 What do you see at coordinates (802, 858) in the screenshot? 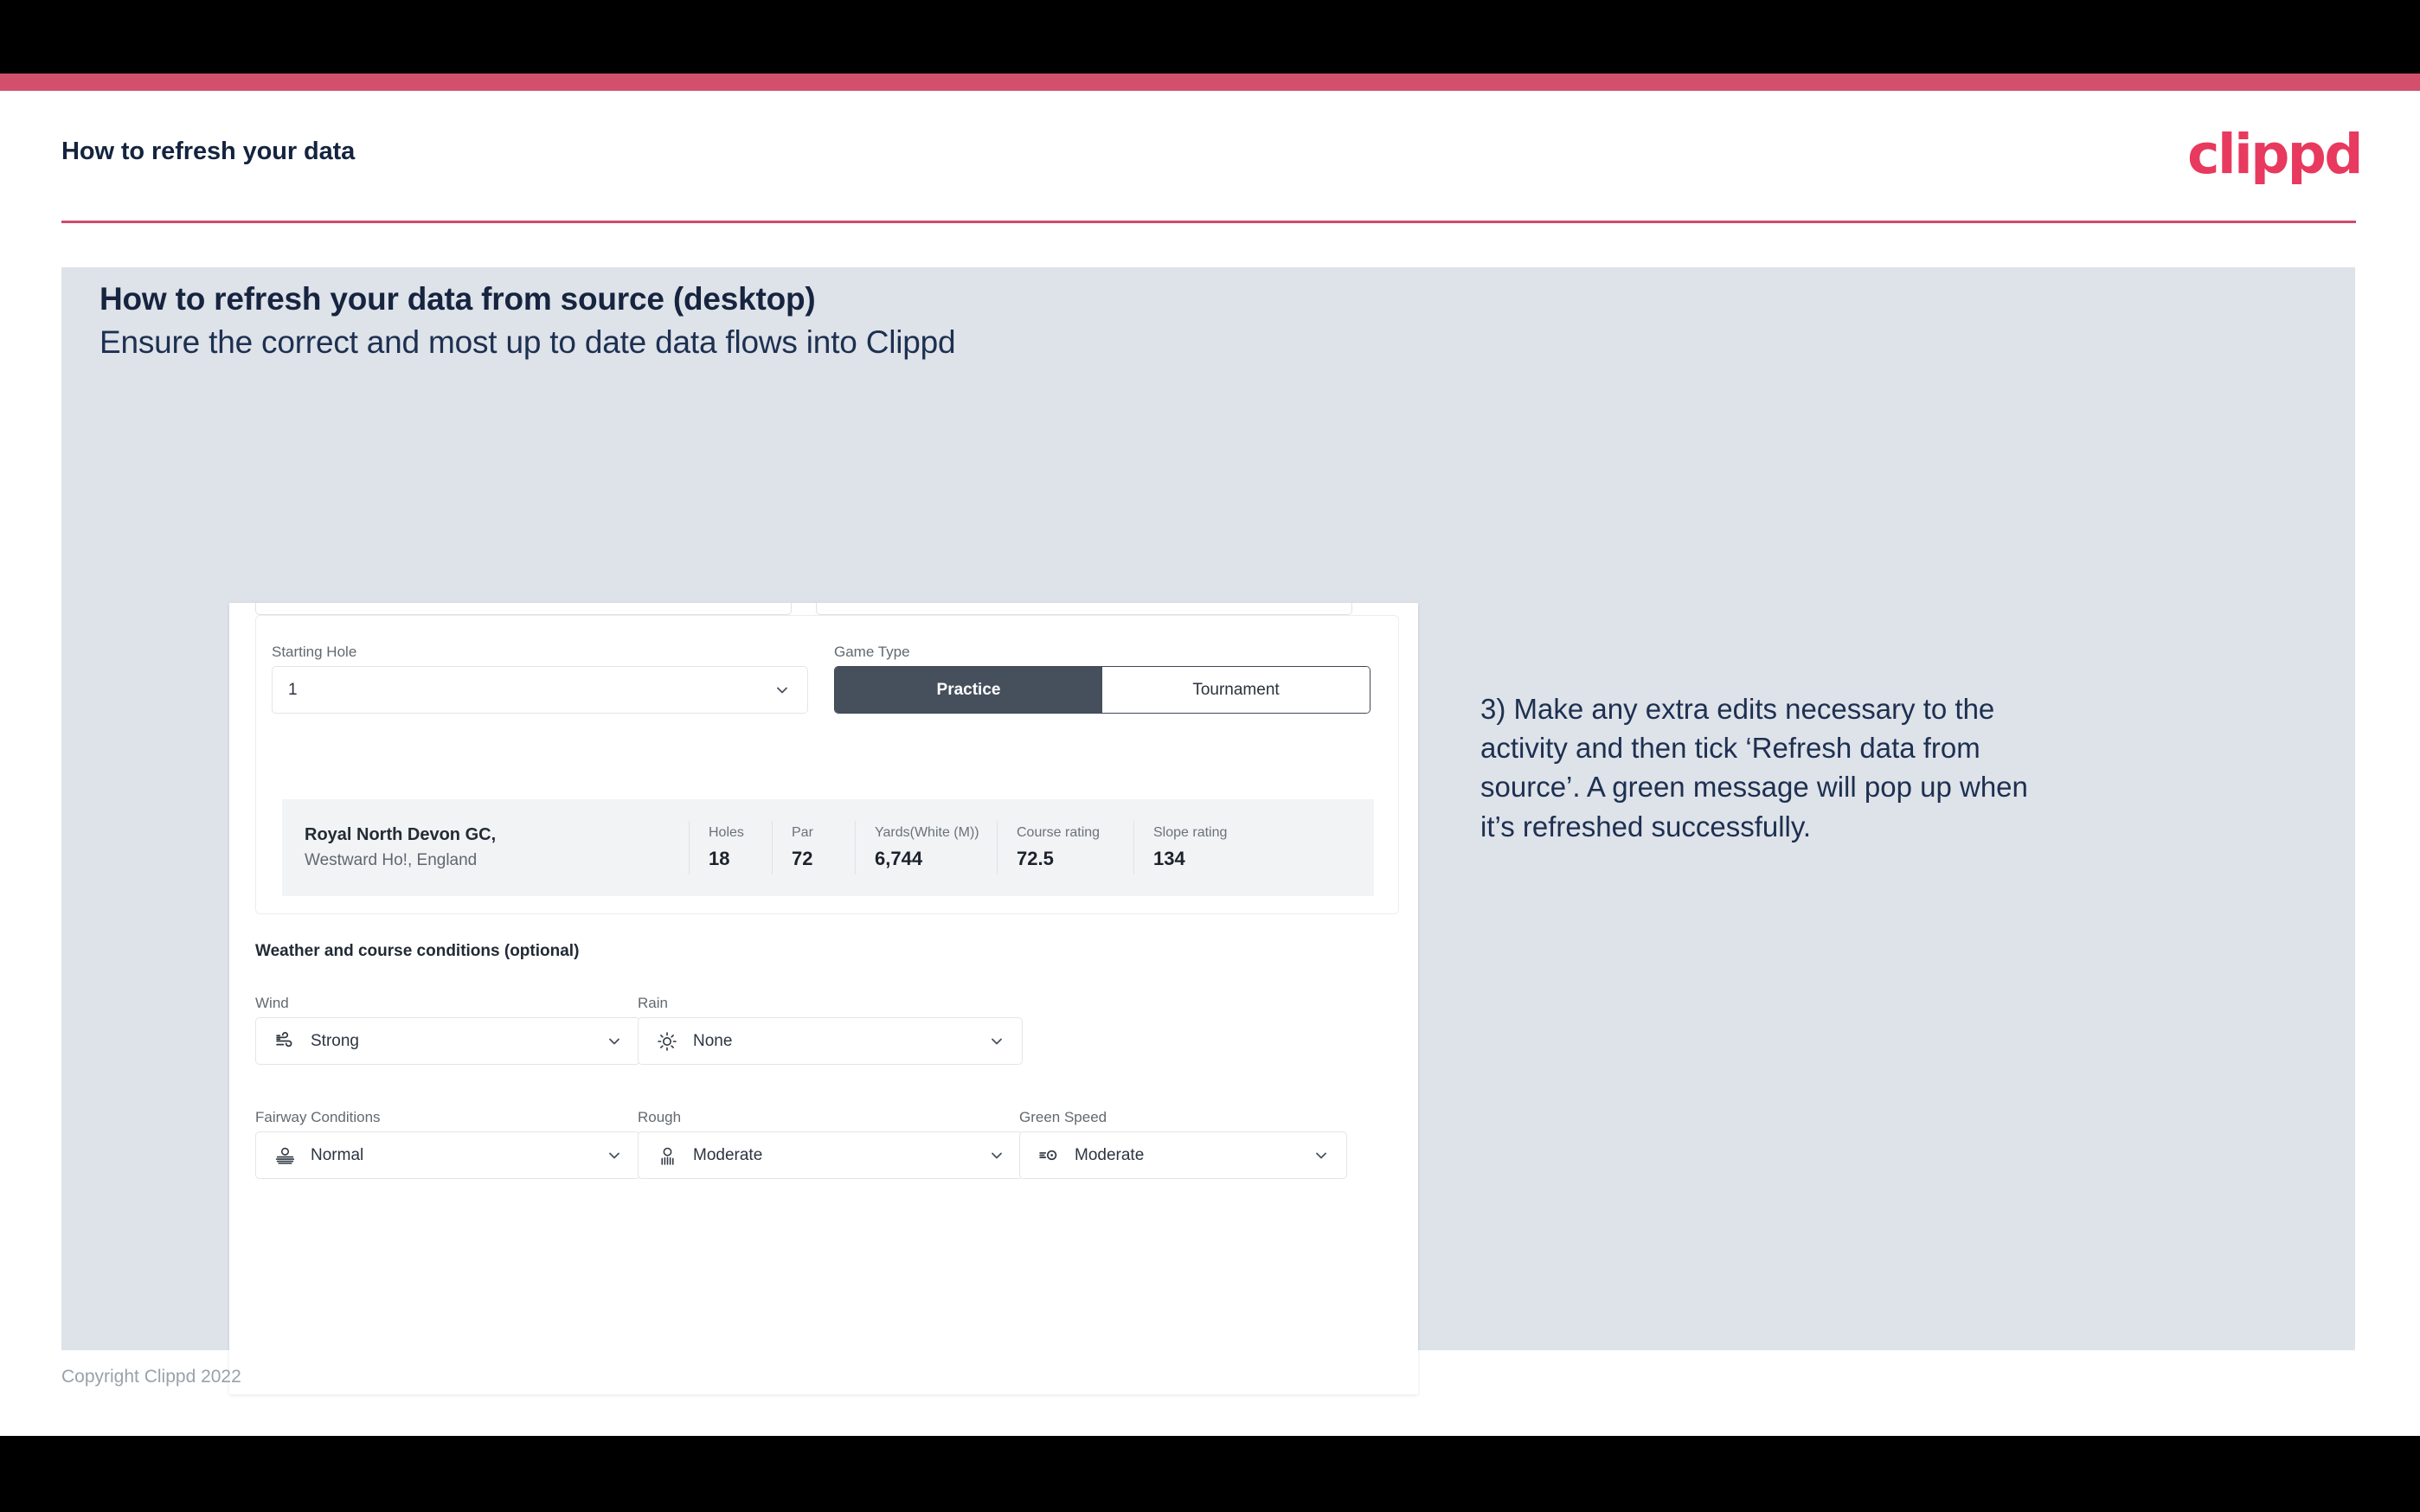
I see `stat-value: 72` at bounding box center [802, 858].